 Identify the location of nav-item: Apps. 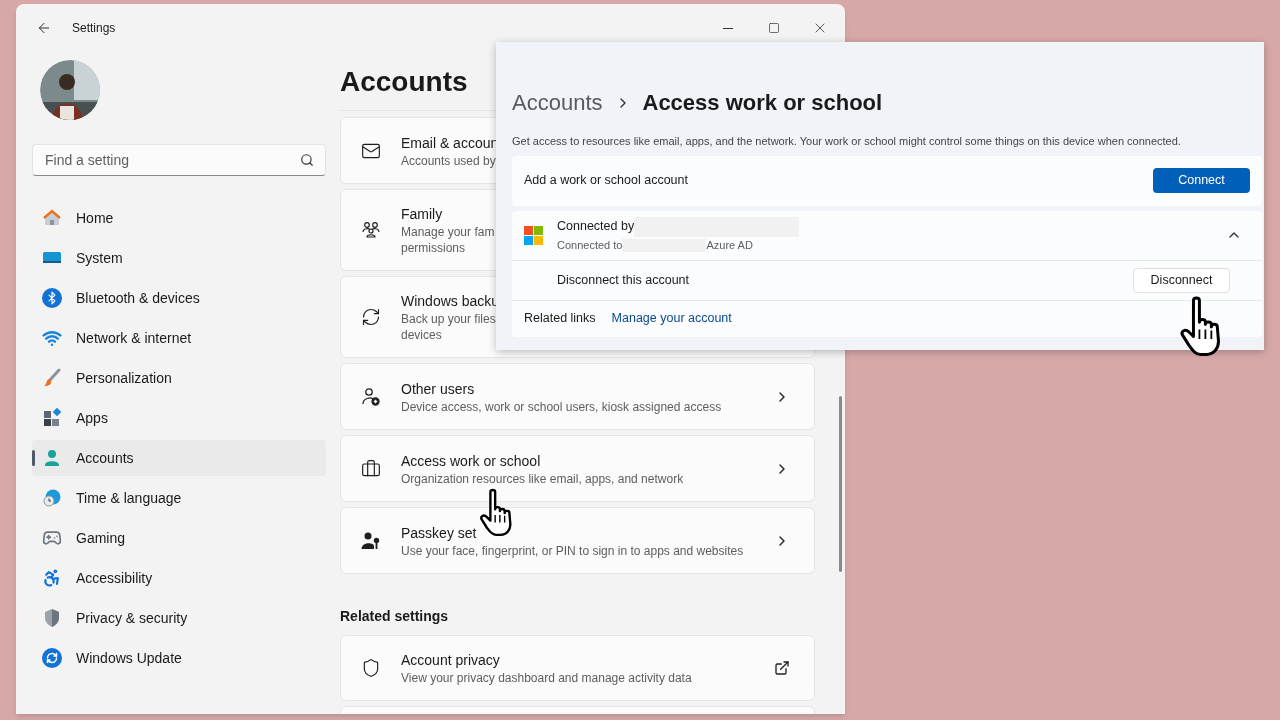
(179, 418).